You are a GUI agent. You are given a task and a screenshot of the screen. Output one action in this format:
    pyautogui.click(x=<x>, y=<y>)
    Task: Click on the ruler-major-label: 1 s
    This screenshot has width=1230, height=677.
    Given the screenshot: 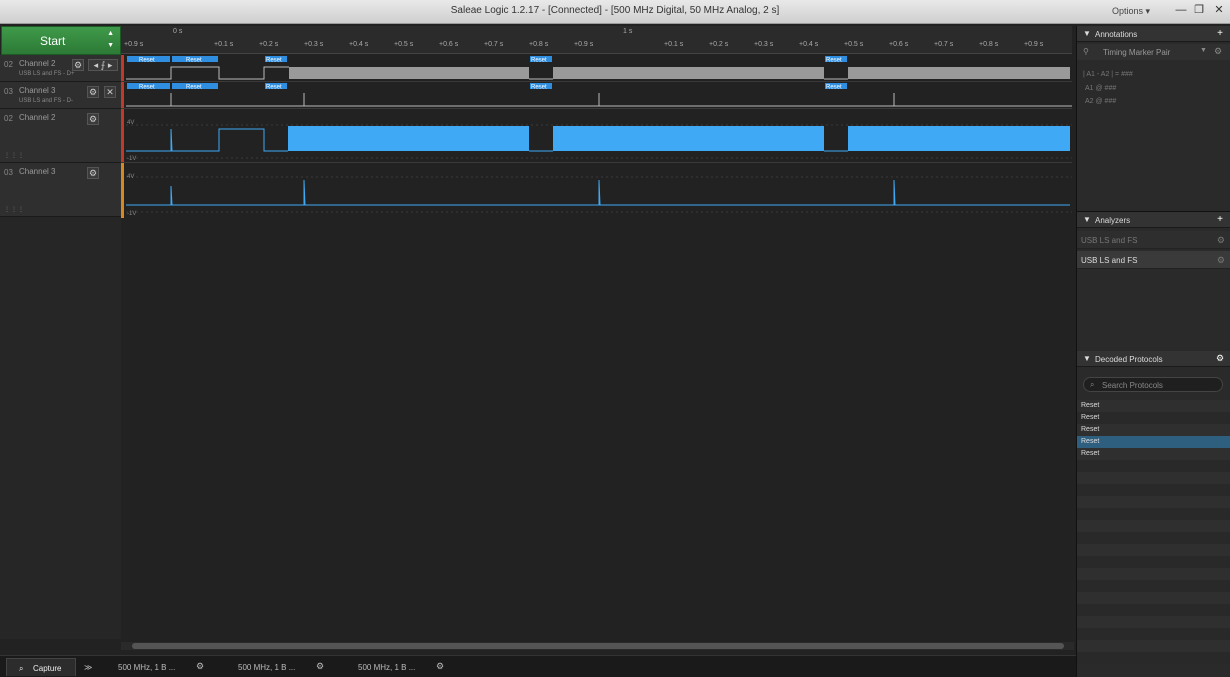 What is the action you would take?
    pyautogui.click(x=628, y=31)
    